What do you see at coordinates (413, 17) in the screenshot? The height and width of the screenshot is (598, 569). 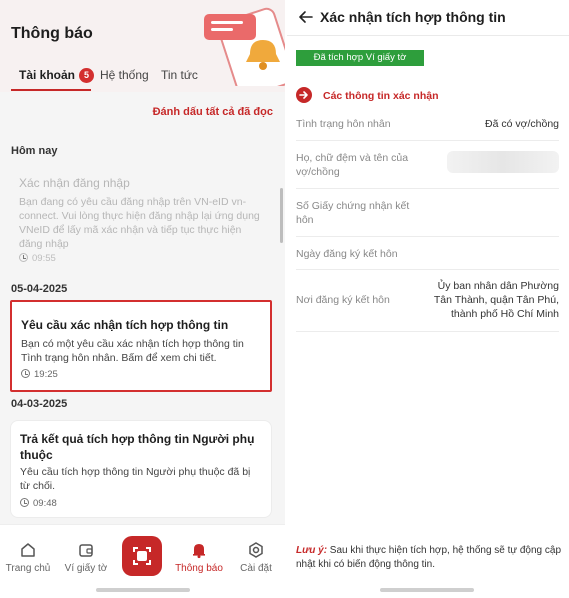 I see `page-title: Xác nhận tích hợp thông tin` at bounding box center [413, 17].